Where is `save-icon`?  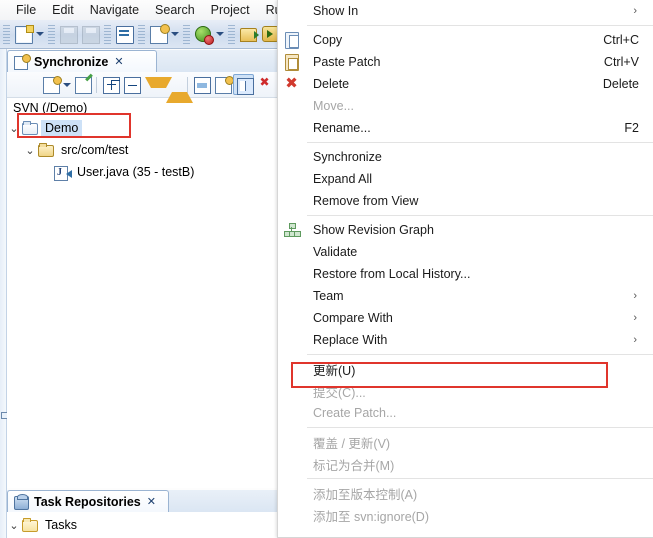
save-icon is located at coordinates (68, 34).